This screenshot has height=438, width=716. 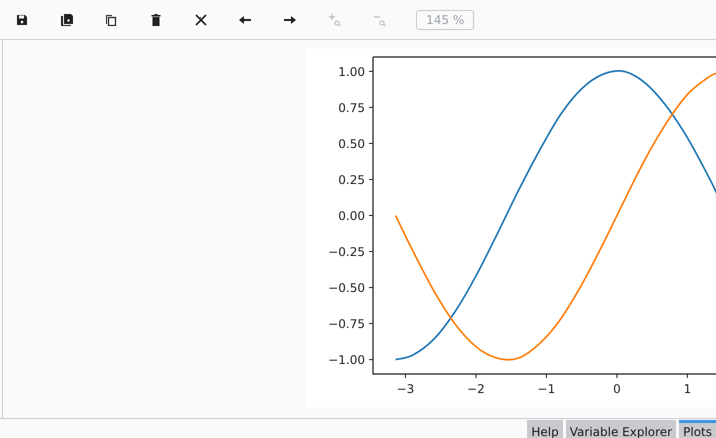 I want to click on save-icon, so click(x=22, y=20).